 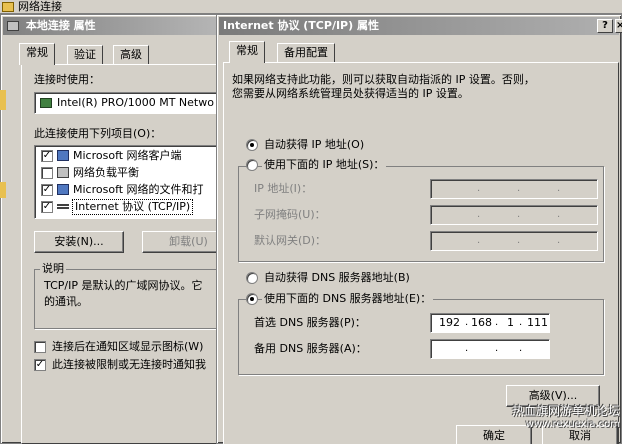 What do you see at coordinates (314, 144) in the screenshot?
I see `auto-ip-label: 自动获得 IP 地址(O)` at bounding box center [314, 144].